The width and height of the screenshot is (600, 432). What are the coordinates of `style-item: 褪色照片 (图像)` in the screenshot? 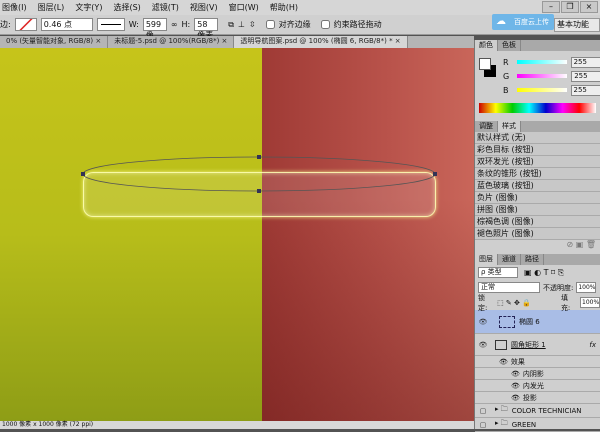 It's located at (537, 234).